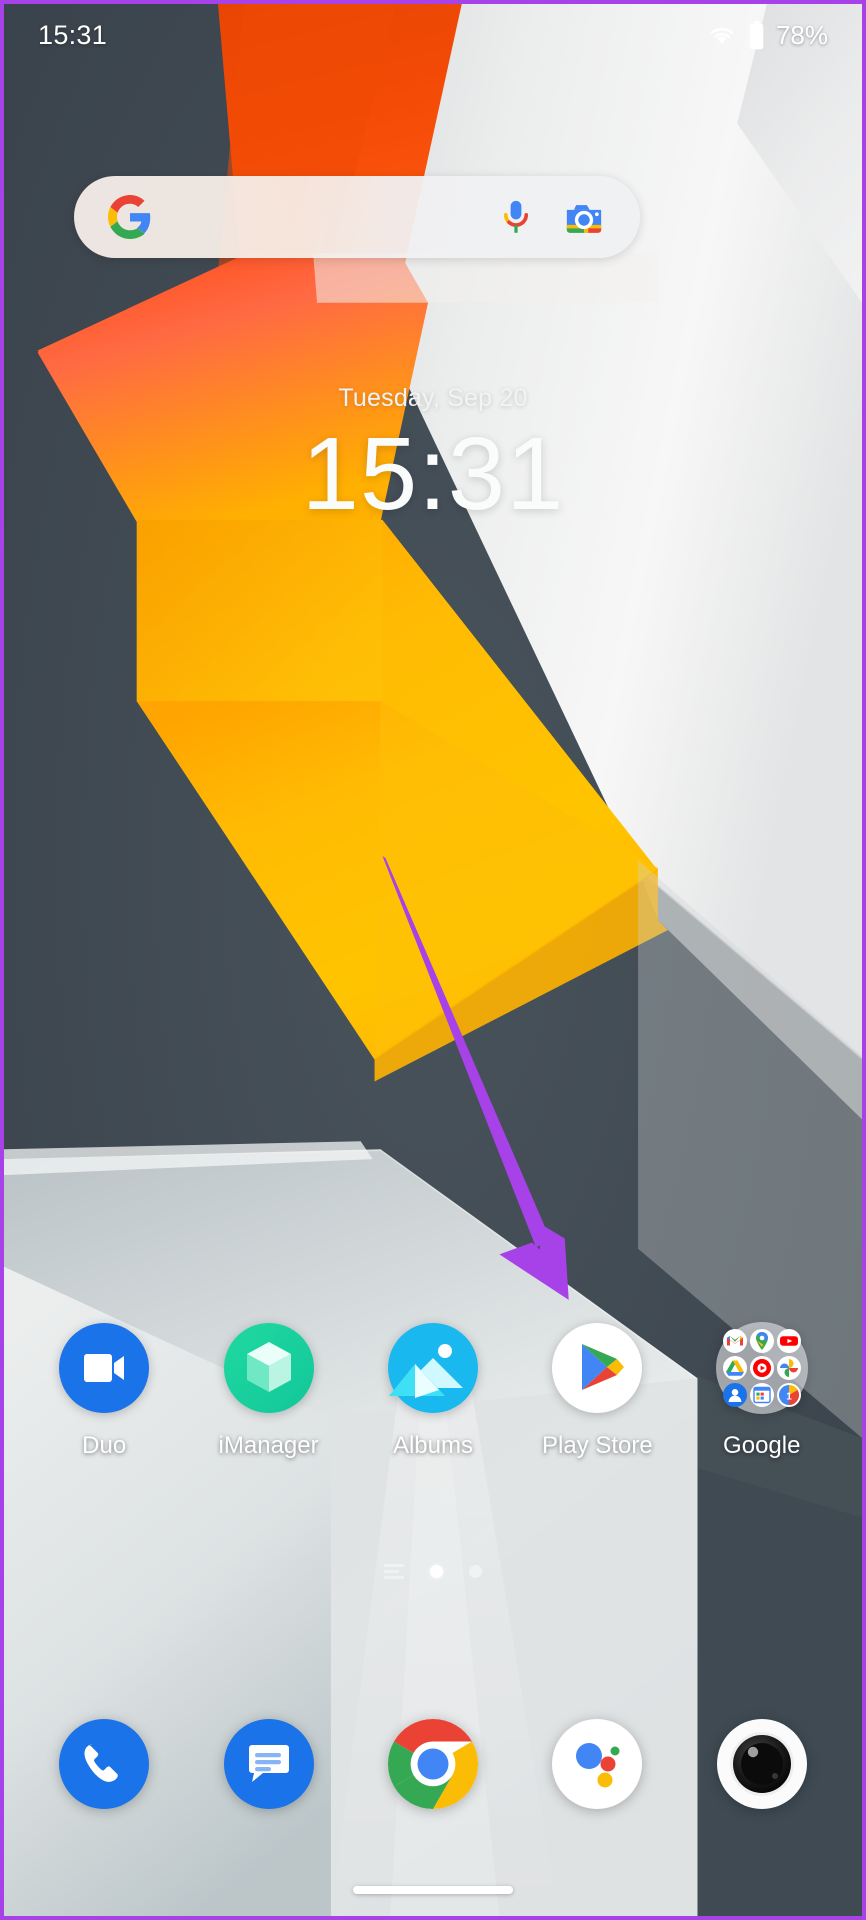 The height and width of the screenshot is (1920, 866). Describe the element at coordinates (761, 1341) in the screenshot. I see `maps-icon` at that location.